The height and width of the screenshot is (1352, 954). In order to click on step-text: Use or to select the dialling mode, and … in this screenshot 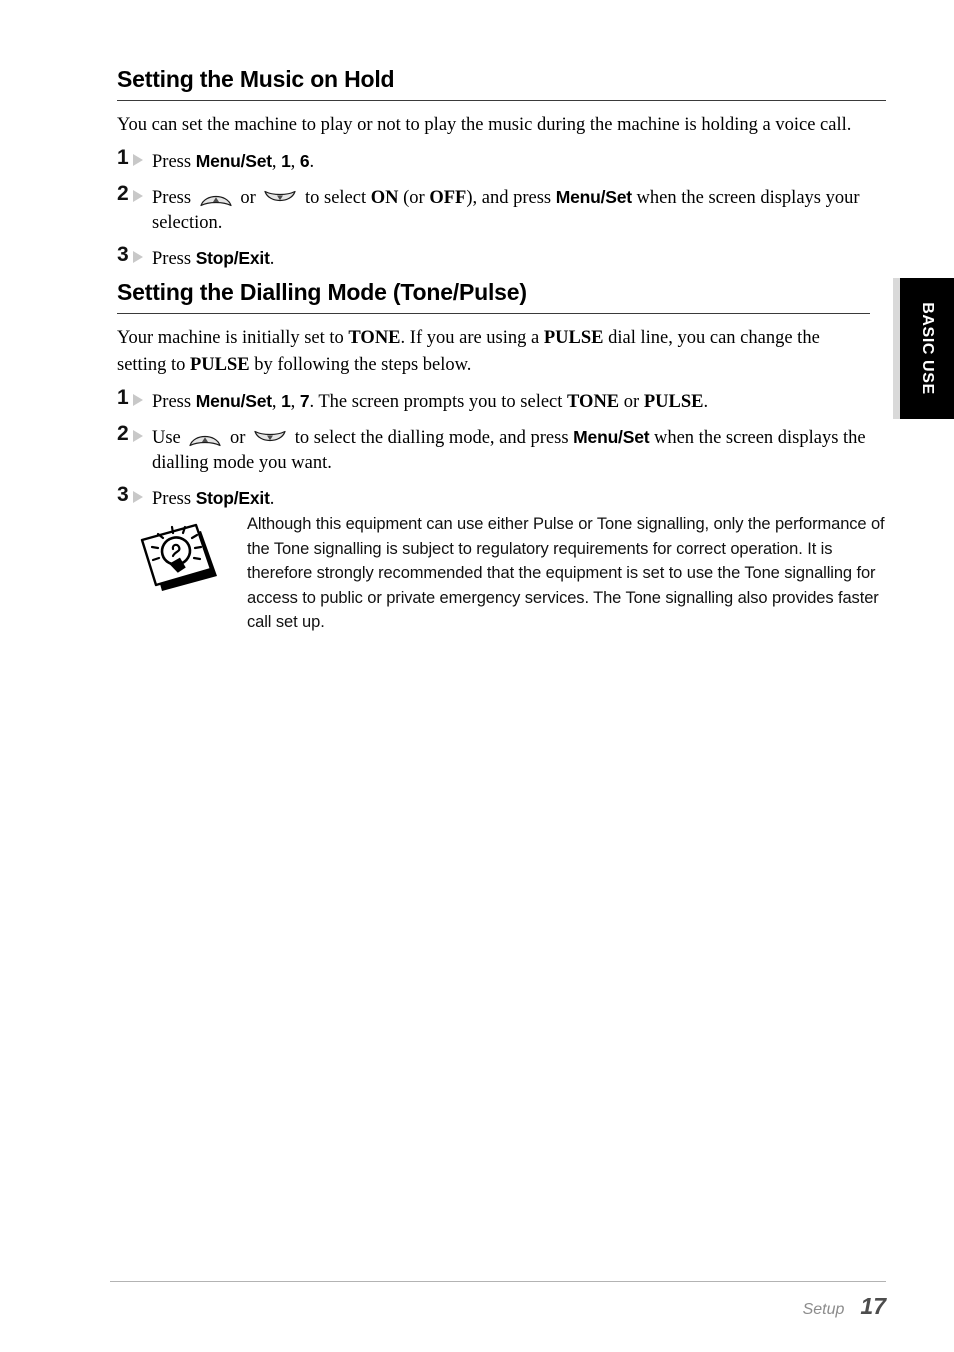, I will do `click(509, 450)`.